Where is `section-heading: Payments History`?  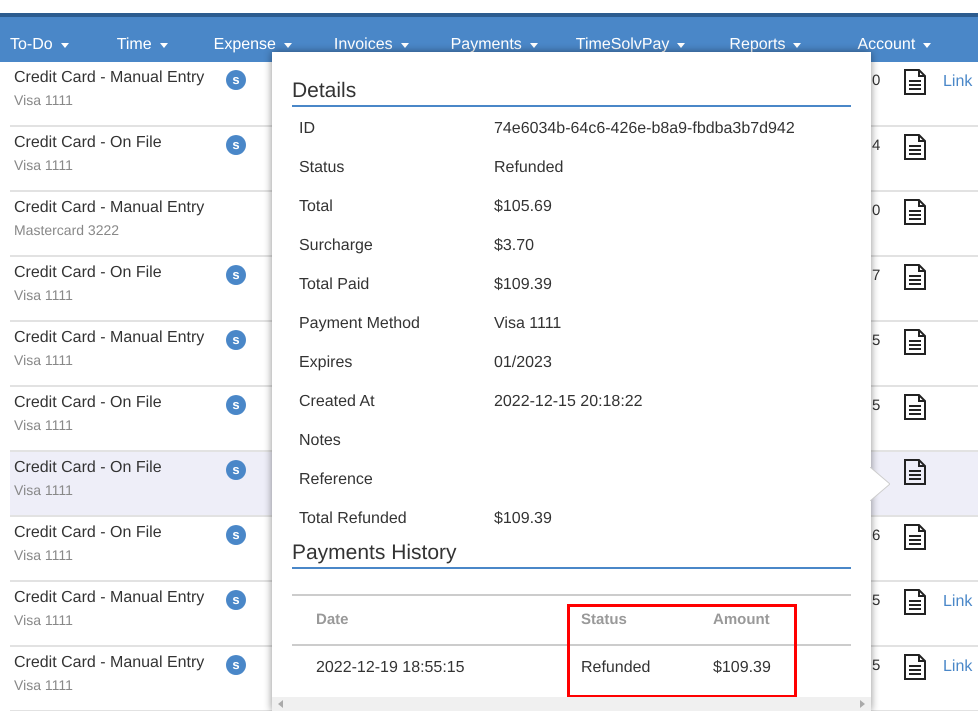 section-heading: Payments History is located at coordinates (571, 554).